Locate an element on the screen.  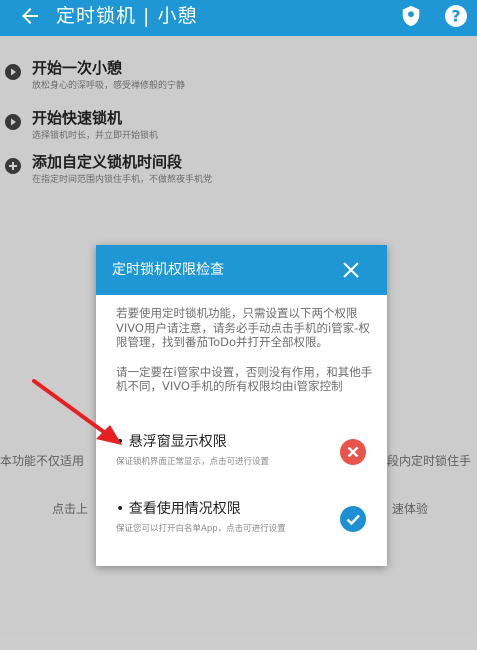
dialog-title: 定时锁机权限检查 is located at coordinates (168, 270).